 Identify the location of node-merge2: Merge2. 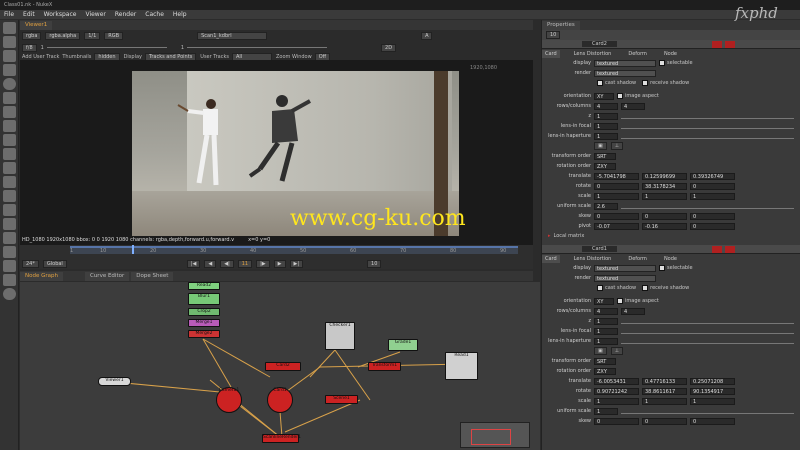
(204, 334).